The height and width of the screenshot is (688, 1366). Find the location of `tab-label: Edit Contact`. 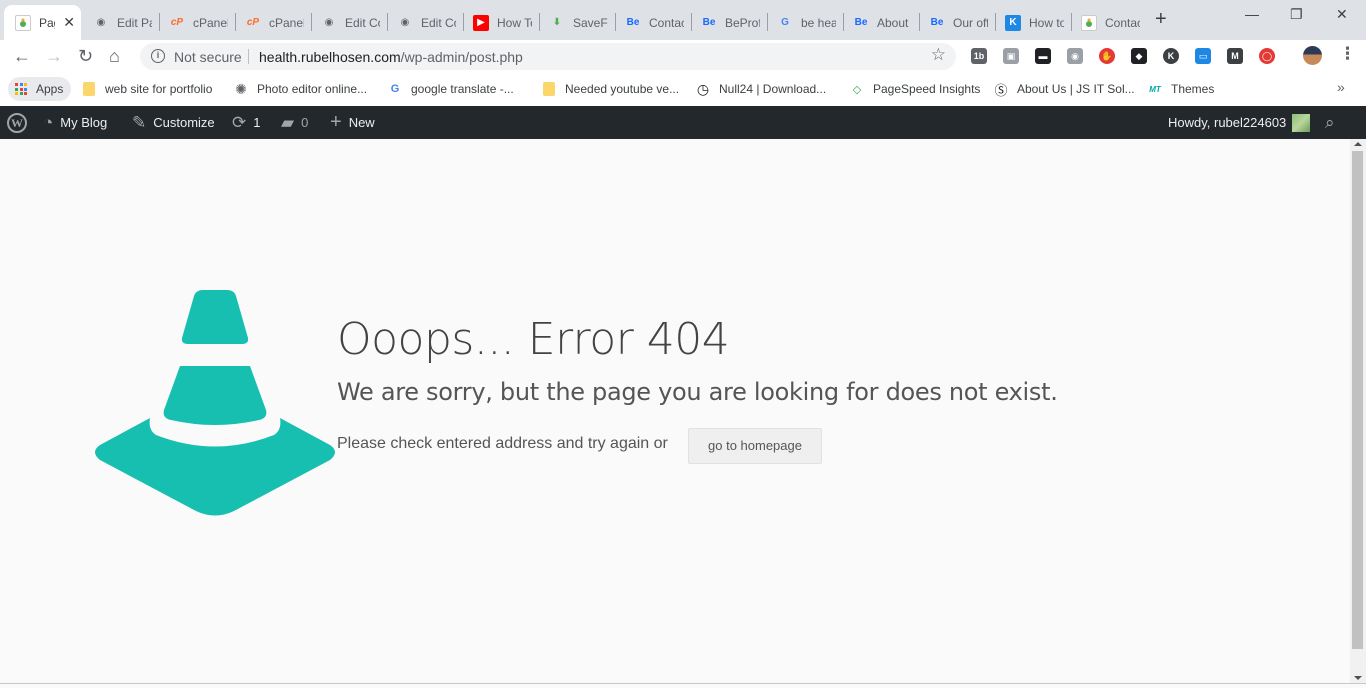

tab-label: Edit Contact is located at coordinates (362, 22).